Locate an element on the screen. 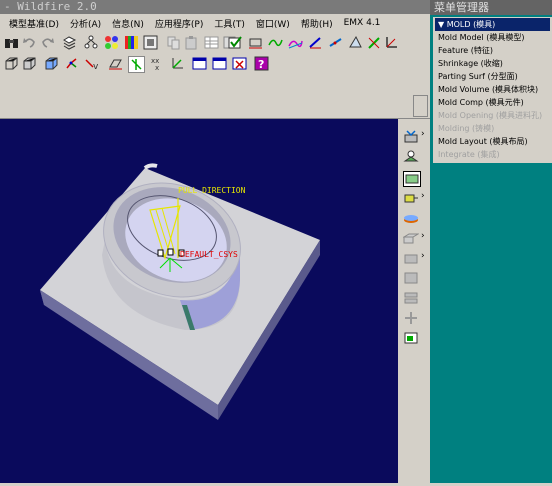  point-dropdown-icon: v is located at coordinates (91, 63).